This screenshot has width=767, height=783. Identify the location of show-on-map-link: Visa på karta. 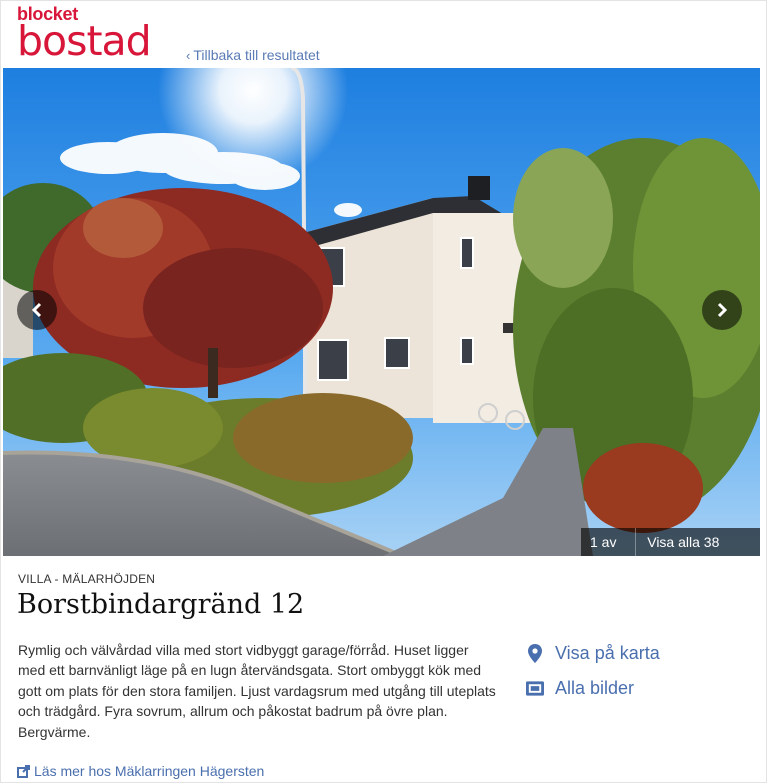
(593, 653).